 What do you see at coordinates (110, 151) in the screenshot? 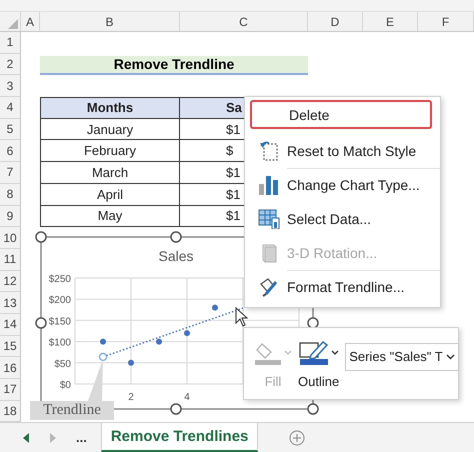
I see `table-cell: February` at bounding box center [110, 151].